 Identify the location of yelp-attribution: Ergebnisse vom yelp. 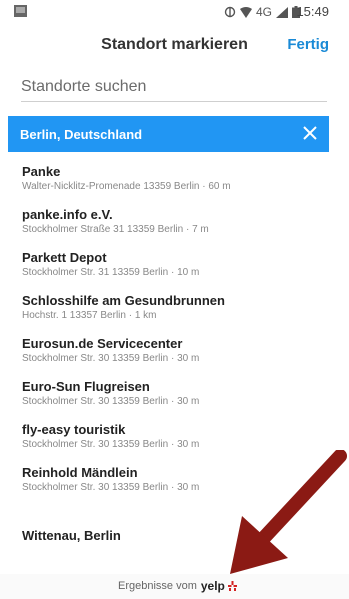
(177, 586).